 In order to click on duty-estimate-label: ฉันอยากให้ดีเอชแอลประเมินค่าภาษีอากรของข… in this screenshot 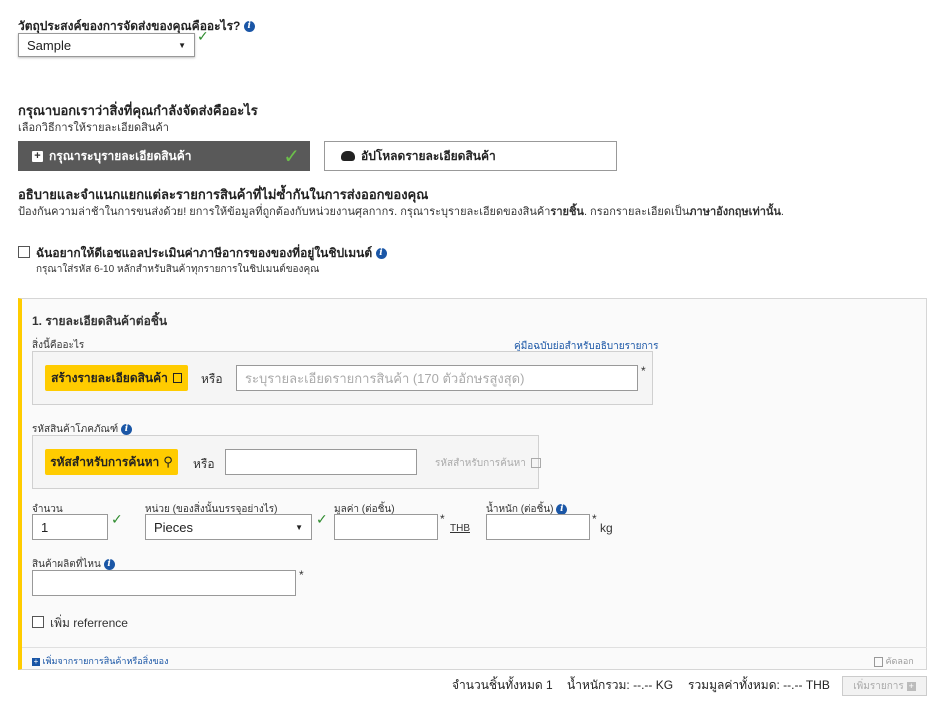, I will do `click(211, 253)`.